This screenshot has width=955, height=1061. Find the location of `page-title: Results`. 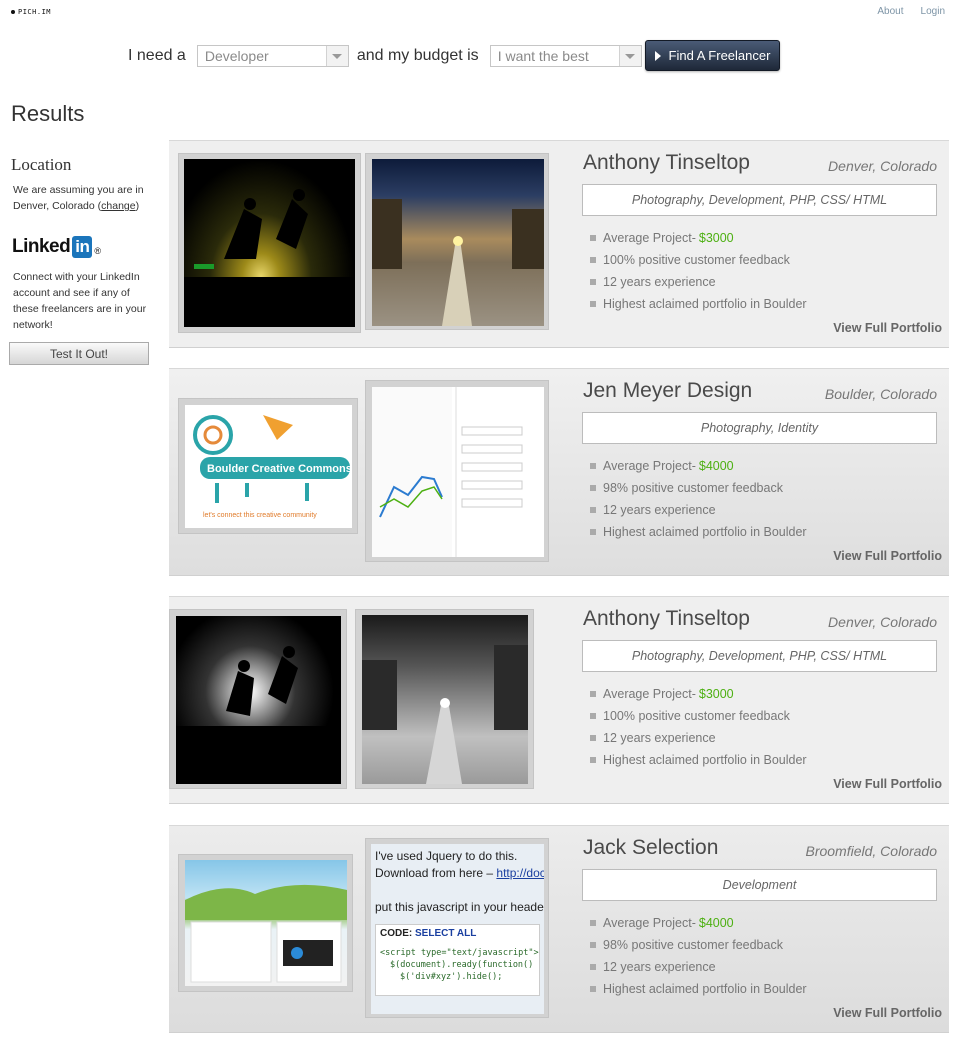

page-title: Results is located at coordinates (48, 113).